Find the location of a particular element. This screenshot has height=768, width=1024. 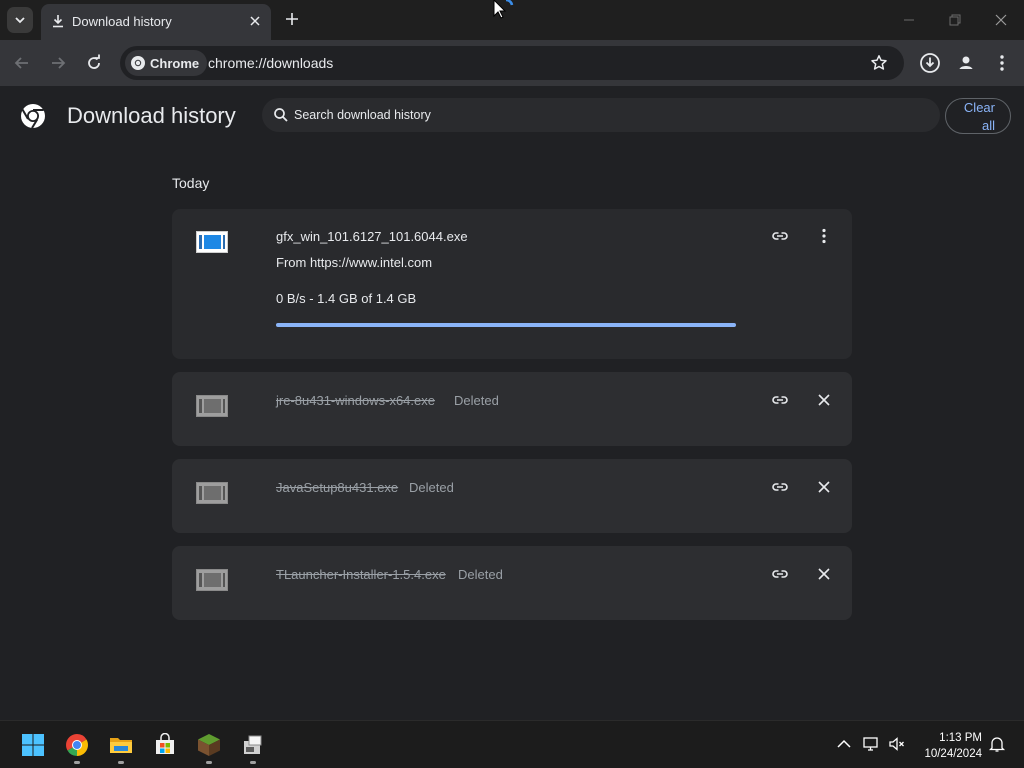

search-icon is located at coordinates (281, 115).